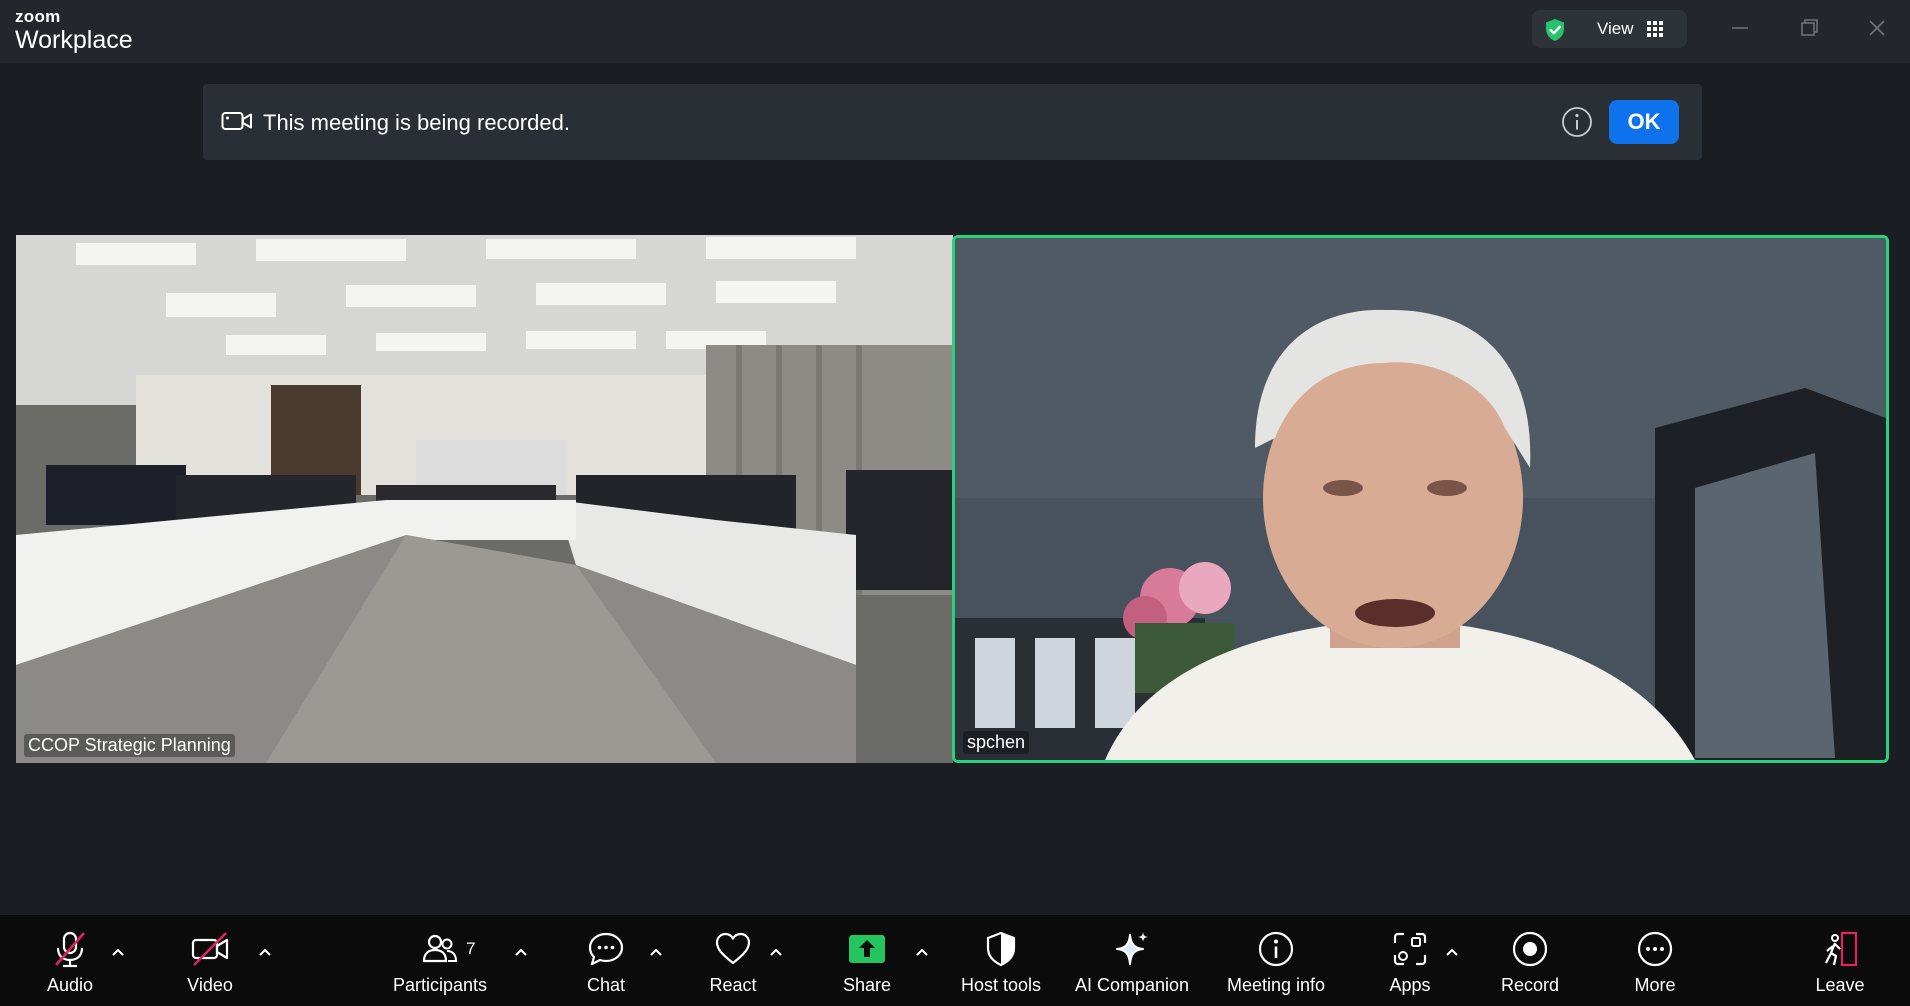 The height and width of the screenshot is (1006, 1910). I want to click on recording-message: This meeting is being recorded., so click(416, 122).